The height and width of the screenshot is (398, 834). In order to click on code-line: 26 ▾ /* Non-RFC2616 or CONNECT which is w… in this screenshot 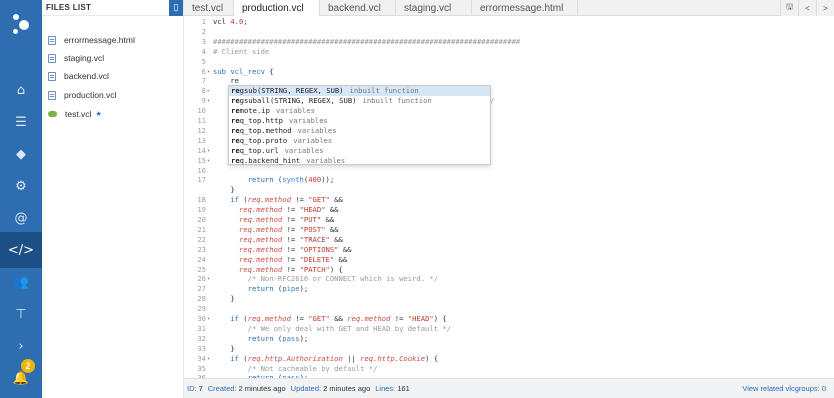, I will do `click(509, 279)`.